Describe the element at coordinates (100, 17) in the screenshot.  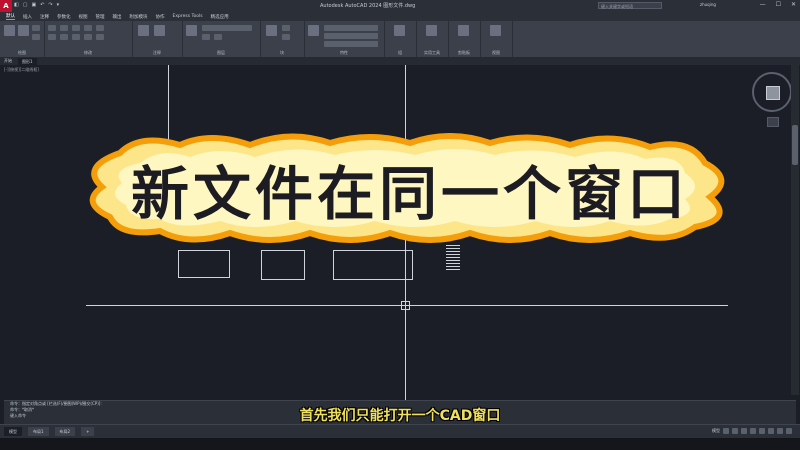
I see `tab-manage: 管理` at that location.